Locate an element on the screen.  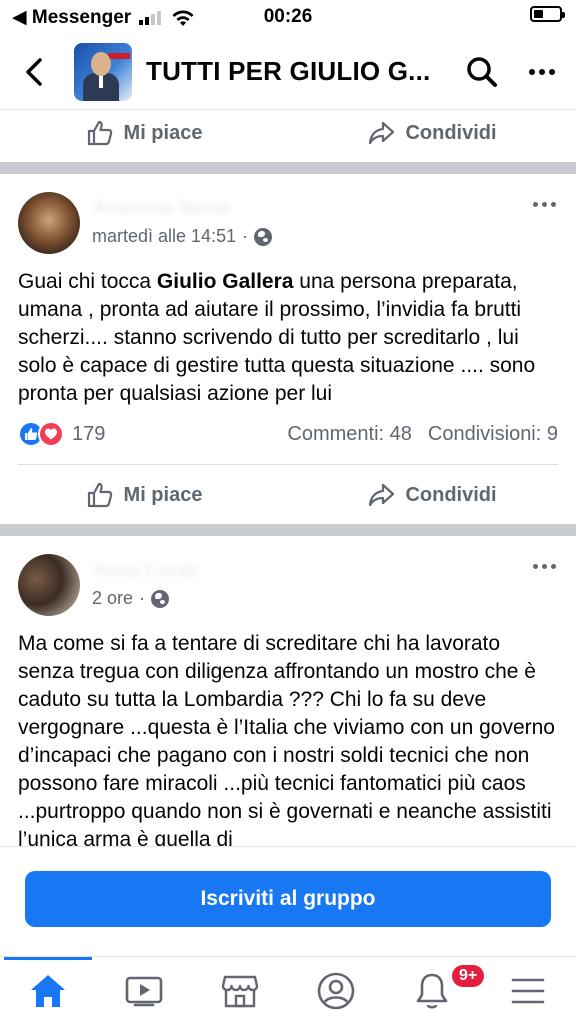
back-button is located at coordinates (34, 72).